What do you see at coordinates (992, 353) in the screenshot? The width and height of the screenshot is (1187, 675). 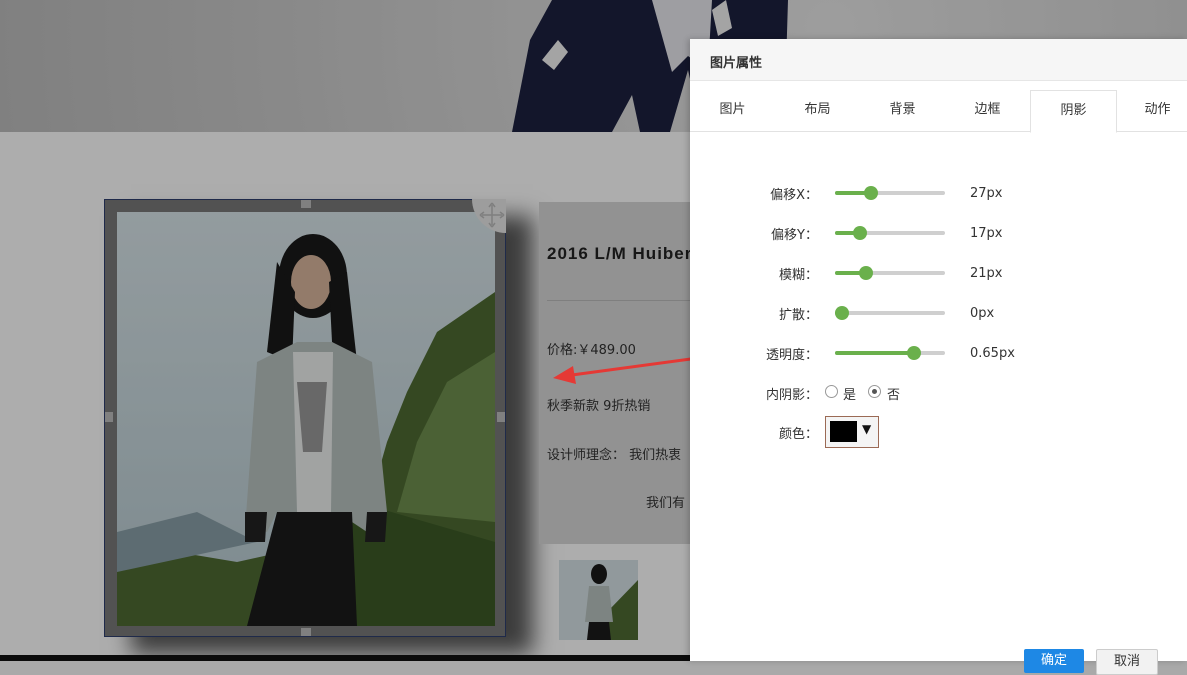 I see `opacity-value: 0.65px` at bounding box center [992, 353].